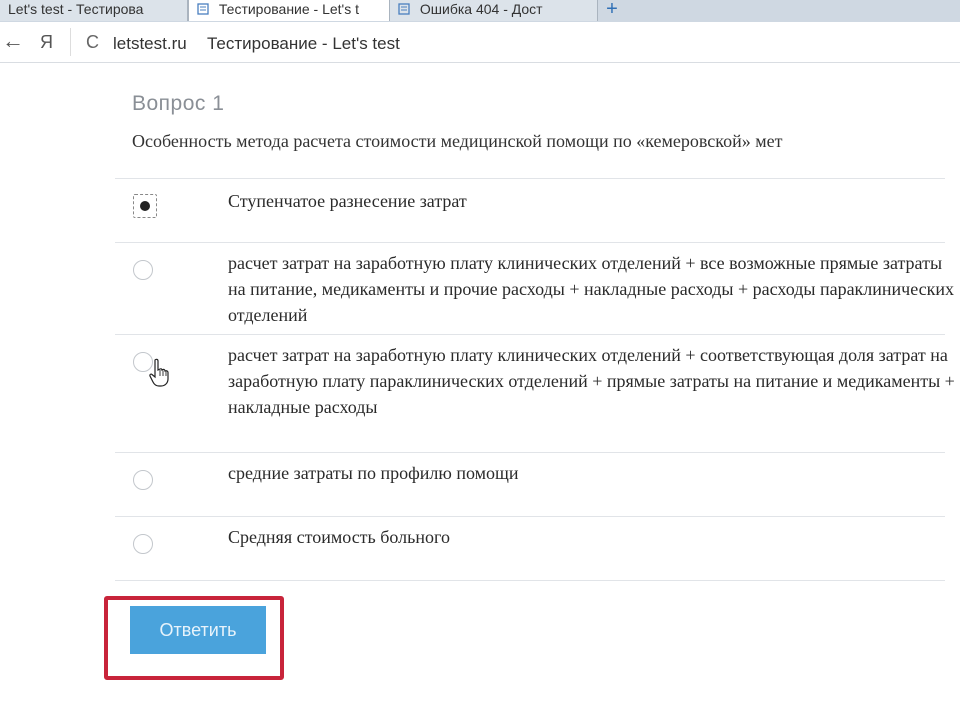 Image resolution: width=960 pixels, height=720 pixels. What do you see at coordinates (373, 473) in the screenshot?
I see `answer-option-text: средние затраты по профилю помощи` at bounding box center [373, 473].